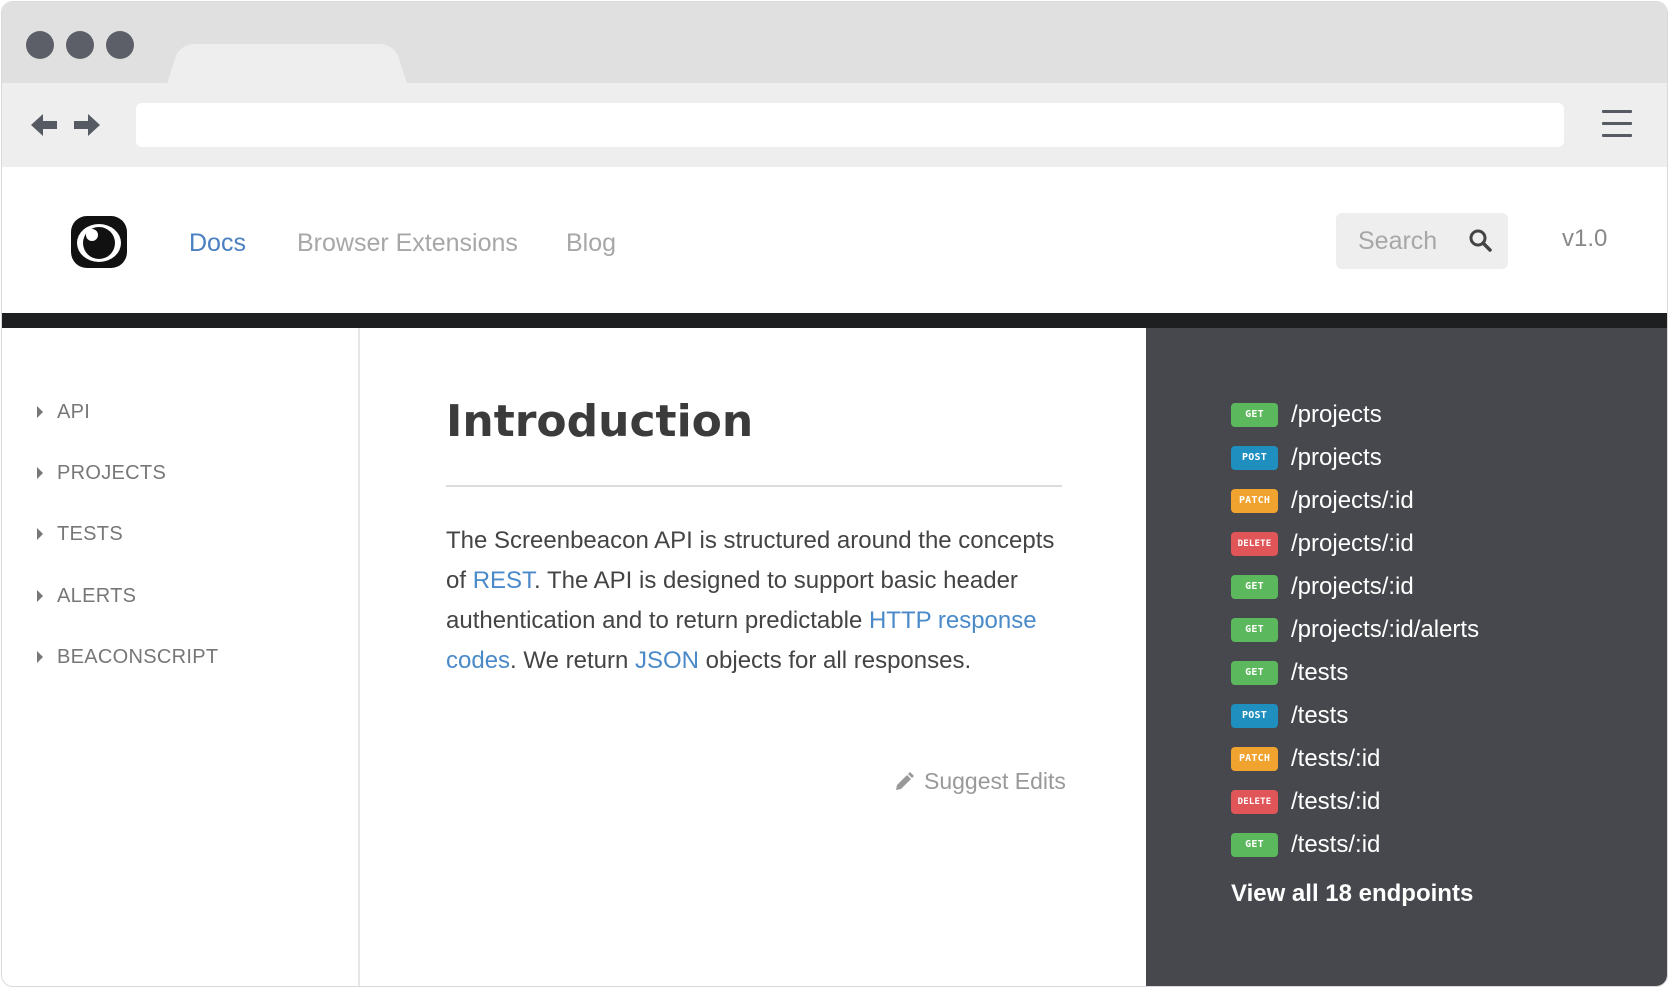 This screenshot has width=1670, height=990. I want to click on sidebar-item-tests: TESTS, so click(80, 534).